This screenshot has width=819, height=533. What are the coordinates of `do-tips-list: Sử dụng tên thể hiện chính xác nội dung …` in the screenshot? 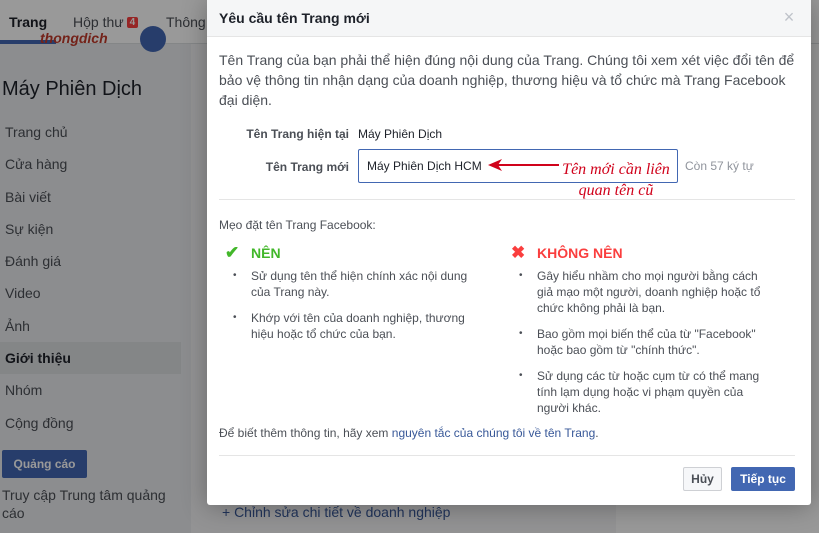 It's located at (353, 310).